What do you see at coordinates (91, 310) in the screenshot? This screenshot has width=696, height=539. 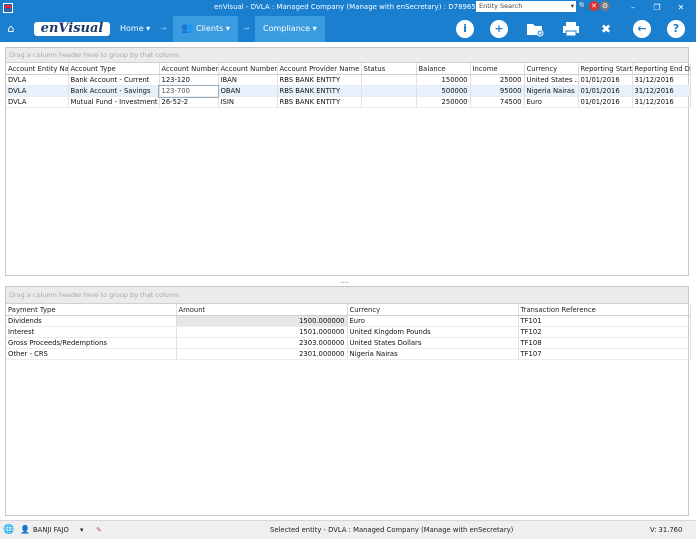 I see `column-header: Payment Type` at bounding box center [91, 310].